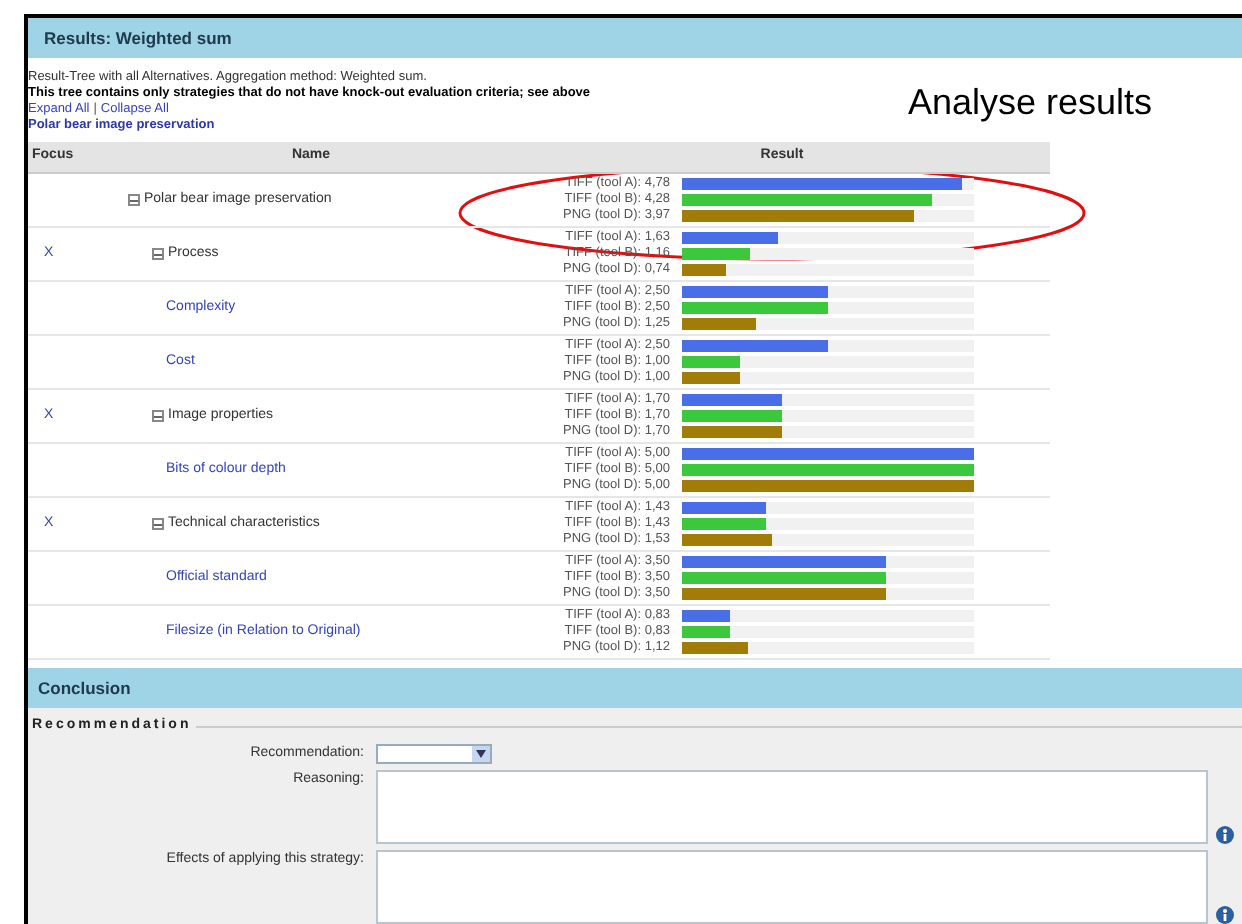  I want to click on annotation-title: Analyse results, so click(1030, 103).